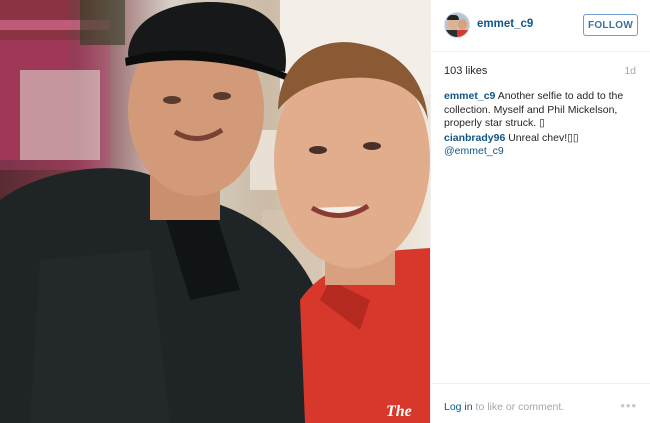  What do you see at coordinates (469, 96) in the screenshot?
I see `comment-author: emmet_c9` at bounding box center [469, 96].